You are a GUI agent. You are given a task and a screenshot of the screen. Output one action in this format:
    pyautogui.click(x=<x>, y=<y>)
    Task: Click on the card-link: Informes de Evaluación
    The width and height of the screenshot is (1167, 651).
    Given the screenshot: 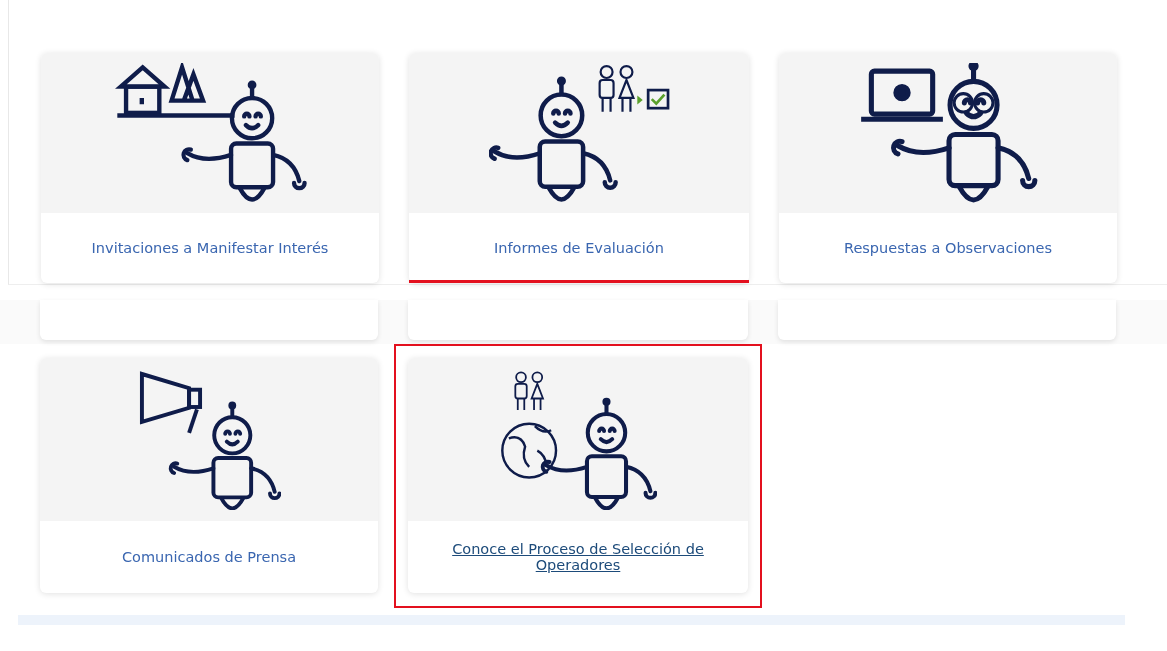 What is the action you would take?
    pyautogui.click(x=579, y=248)
    